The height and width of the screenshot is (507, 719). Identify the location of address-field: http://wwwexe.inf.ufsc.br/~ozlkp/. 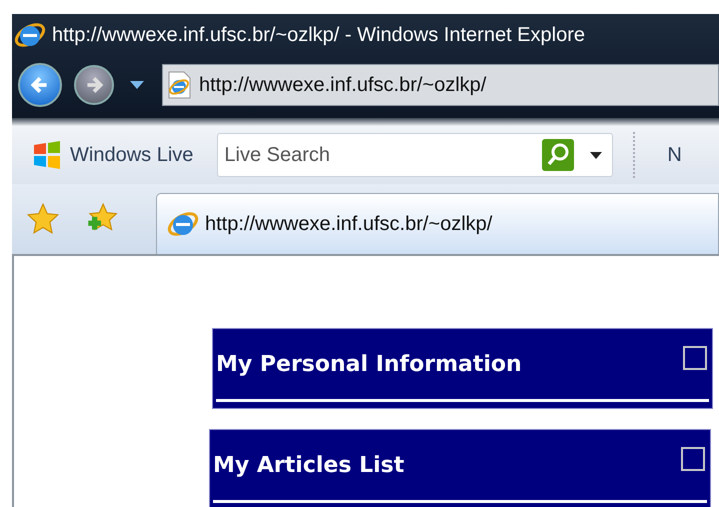
(440, 85).